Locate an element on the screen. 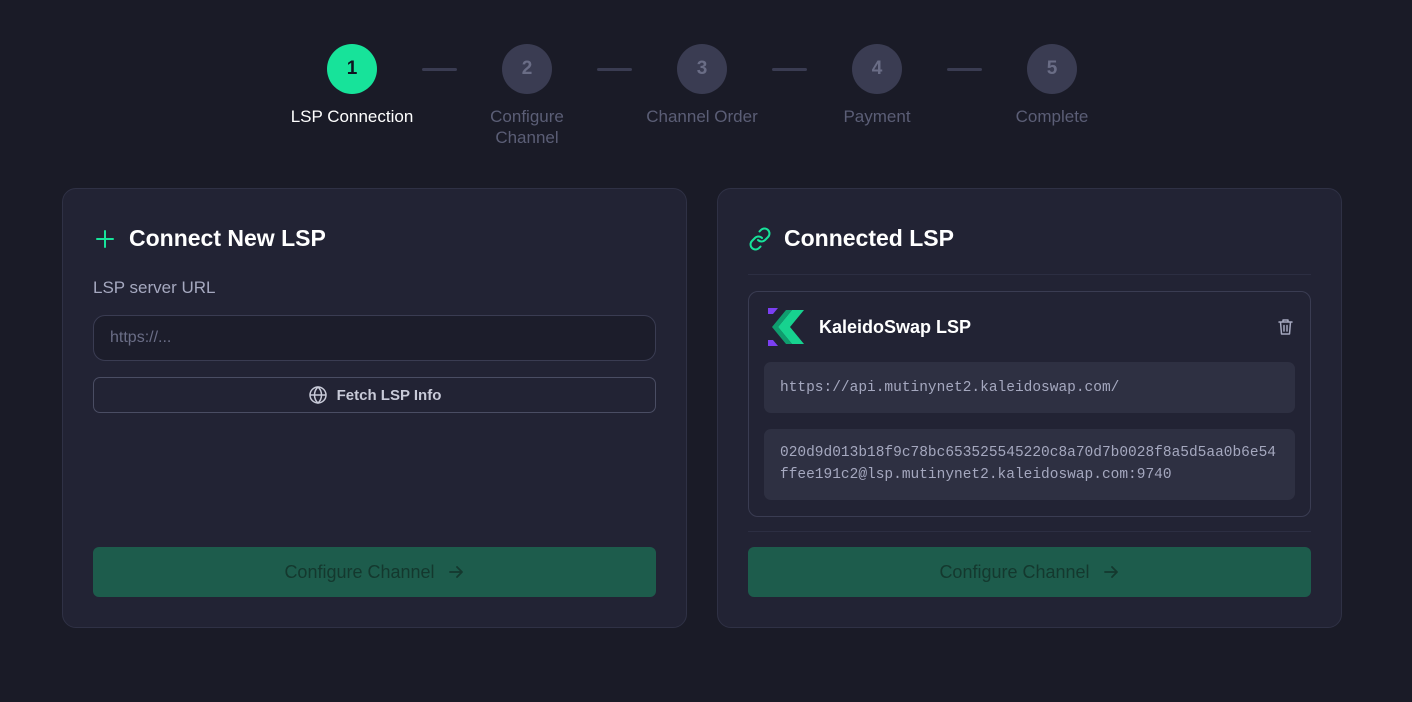 The image size is (1412, 702). fetch-button-label: Fetch LSP Info is located at coordinates (389, 395).